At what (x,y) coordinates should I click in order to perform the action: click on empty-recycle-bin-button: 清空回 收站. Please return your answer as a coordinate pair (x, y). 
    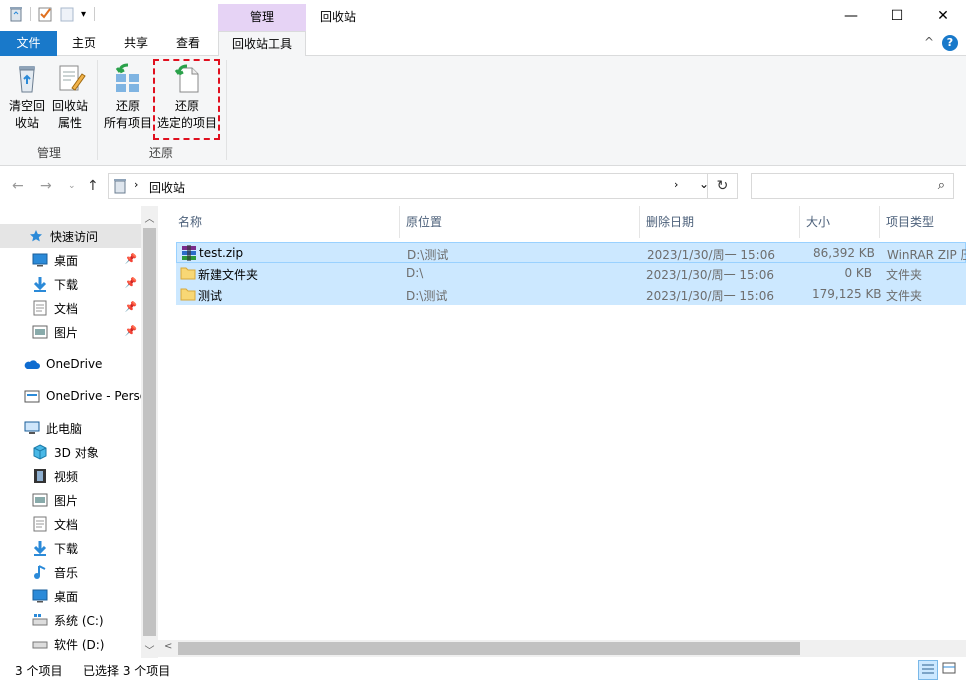
    Looking at the image, I should click on (27, 97).